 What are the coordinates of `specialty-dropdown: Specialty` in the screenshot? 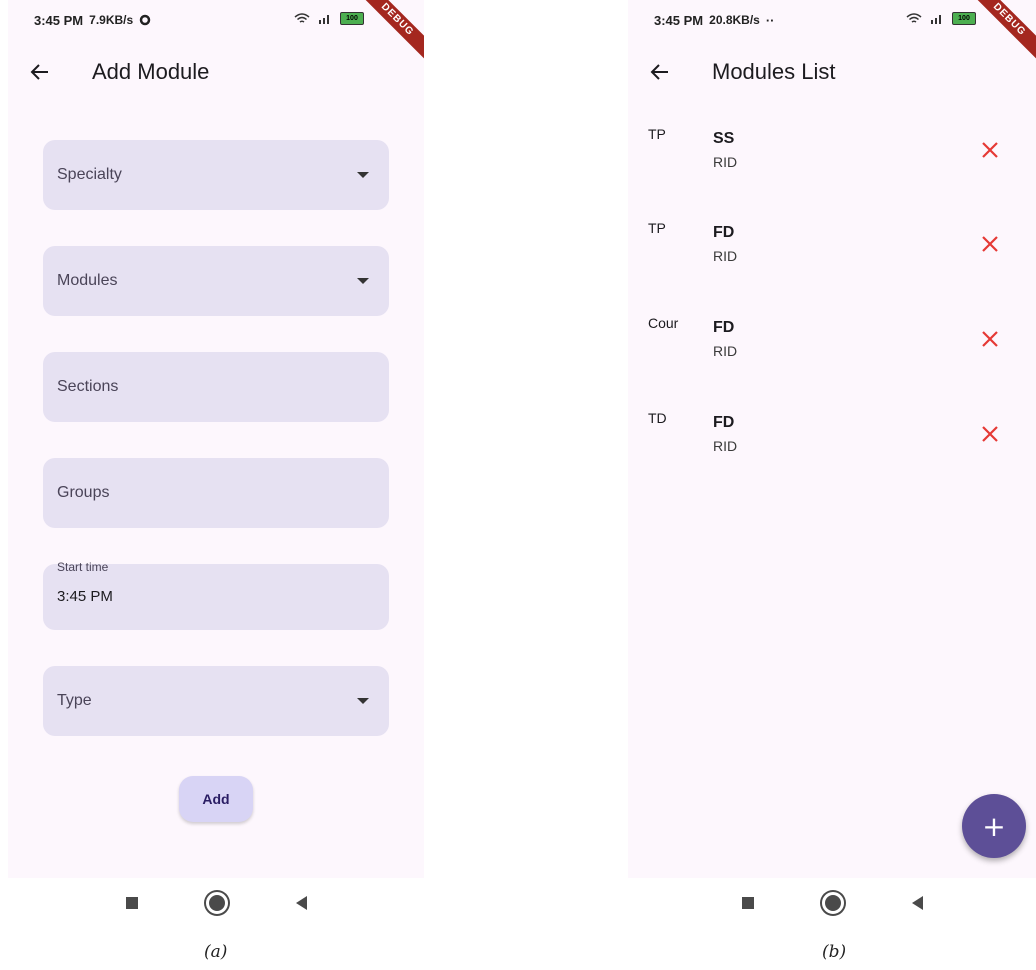 It's located at (216, 175).